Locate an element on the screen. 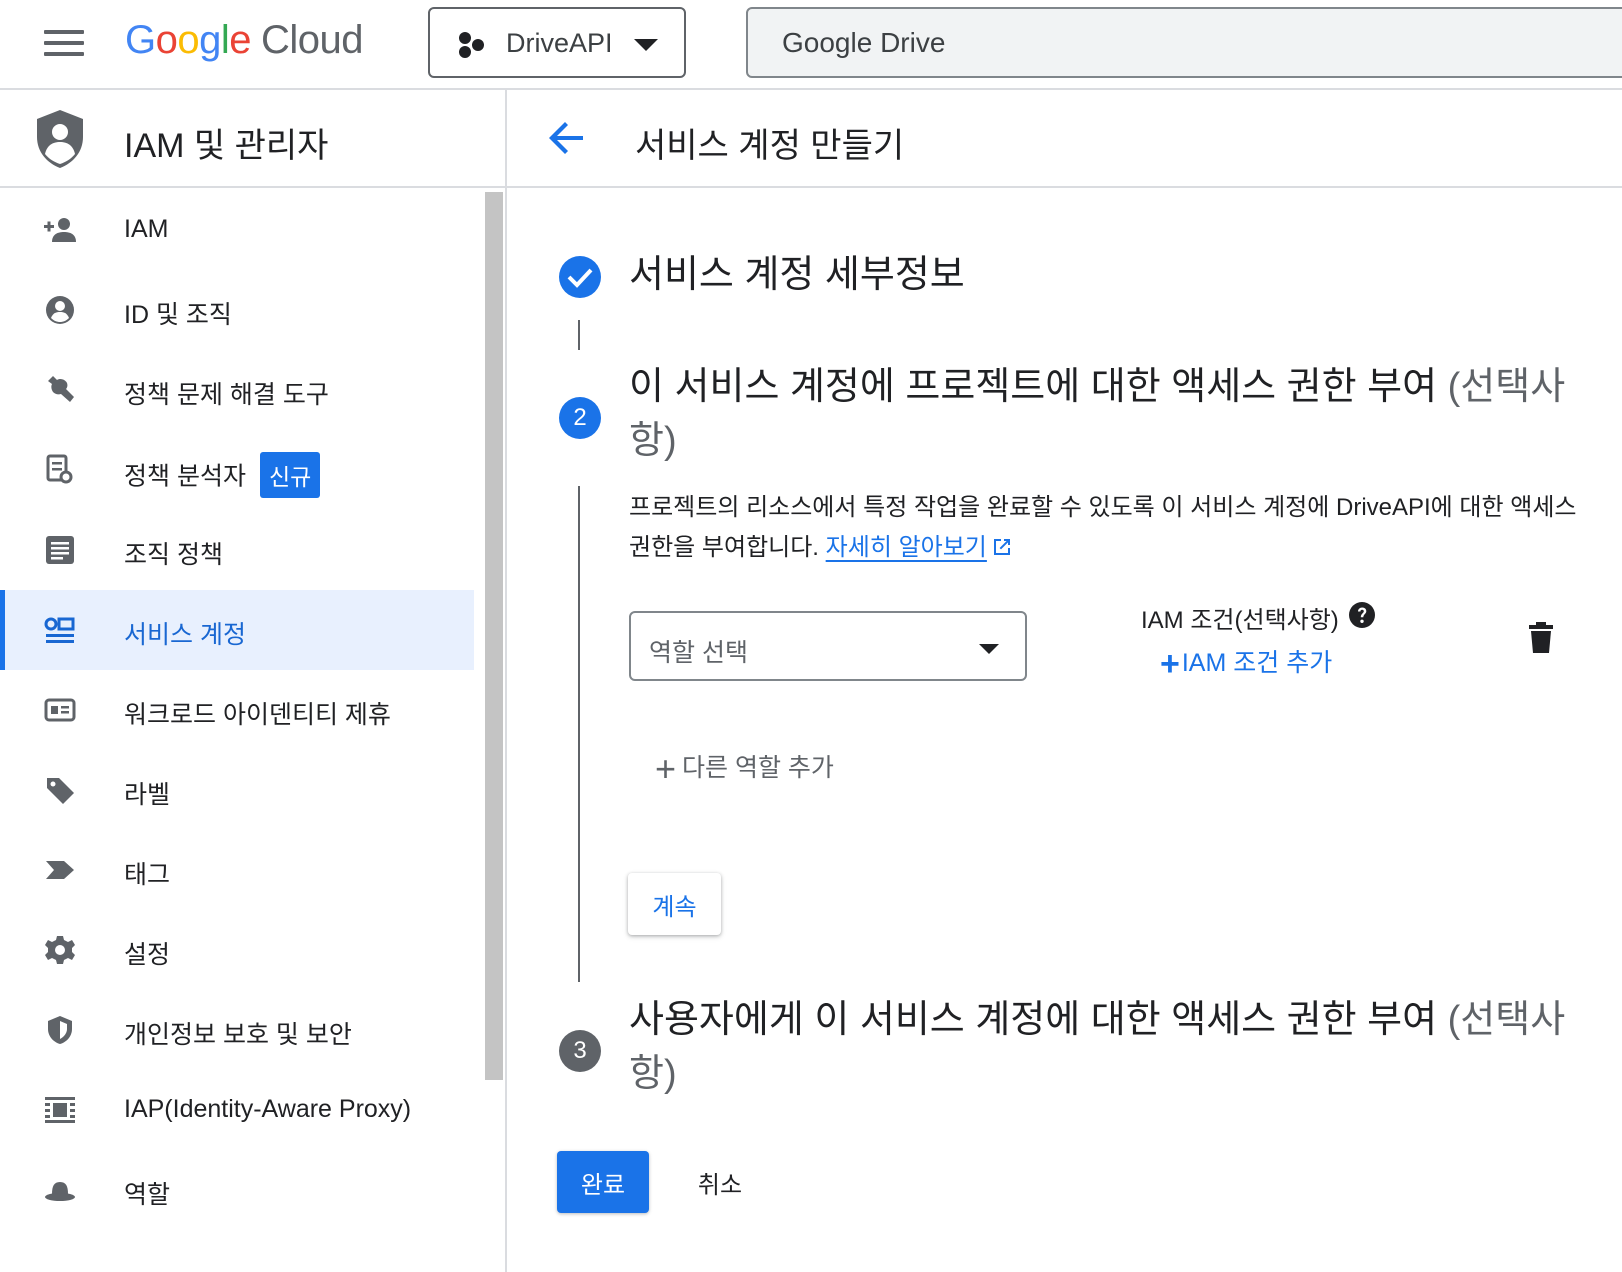 The image size is (1622, 1272). iap-icon is located at coordinates (60, 1110).